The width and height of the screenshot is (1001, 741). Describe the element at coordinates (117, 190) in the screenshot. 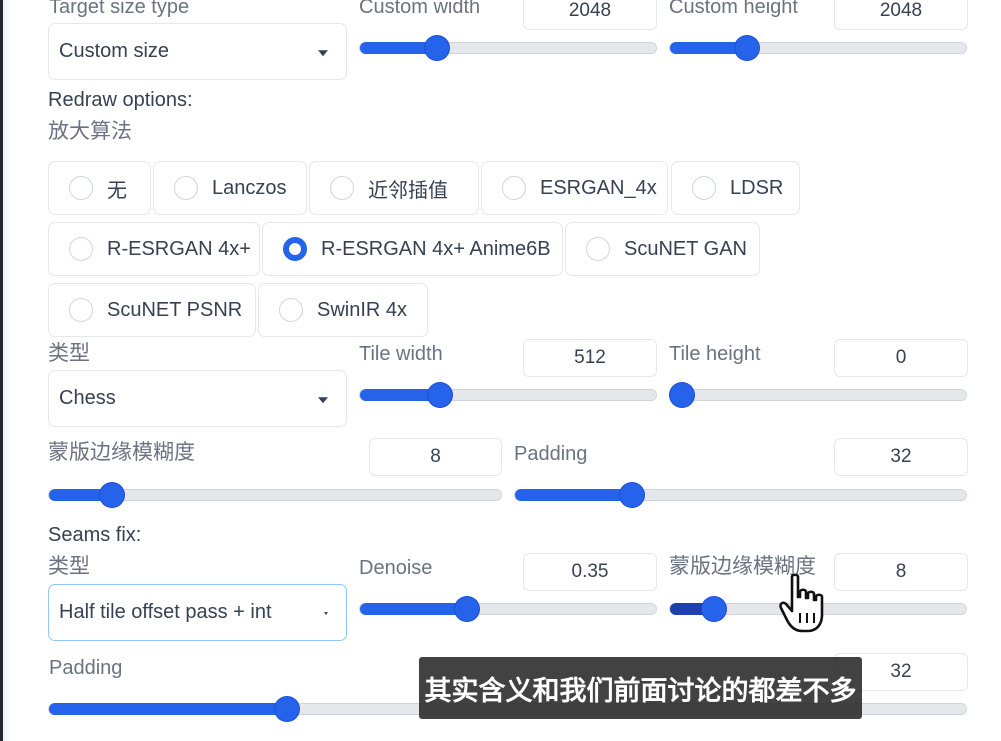

I see `upscaler-option-label: 无` at that location.